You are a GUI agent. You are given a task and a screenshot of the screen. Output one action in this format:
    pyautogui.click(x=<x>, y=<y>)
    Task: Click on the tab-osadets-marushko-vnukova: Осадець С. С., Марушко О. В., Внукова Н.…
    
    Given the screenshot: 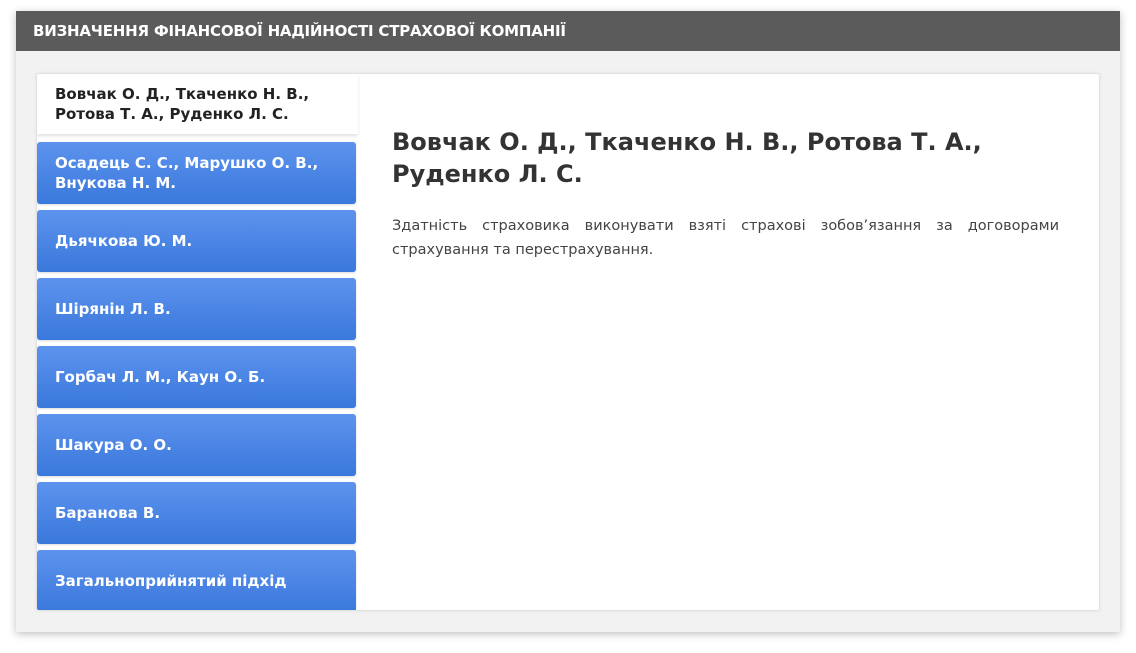 What is the action you would take?
    pyautogui.click(x=196, y=173)
    